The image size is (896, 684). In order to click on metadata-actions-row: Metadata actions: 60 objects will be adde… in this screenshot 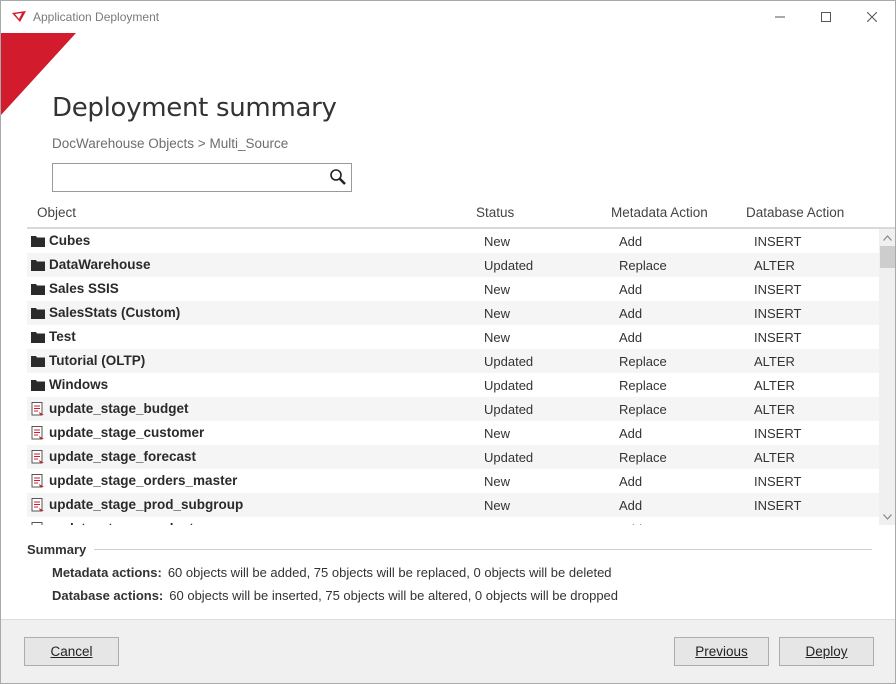, I will do `click(332, 572)`.